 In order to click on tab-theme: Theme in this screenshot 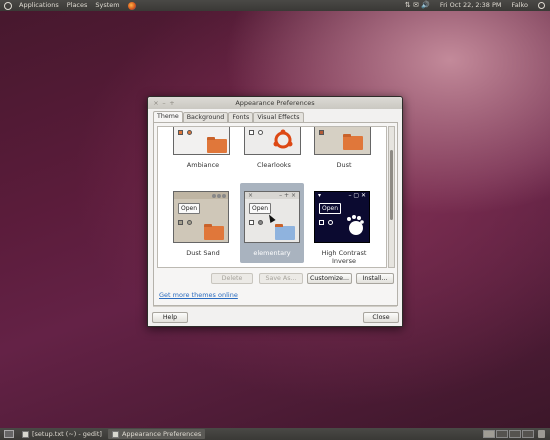, I will do `click(168, 116)`.